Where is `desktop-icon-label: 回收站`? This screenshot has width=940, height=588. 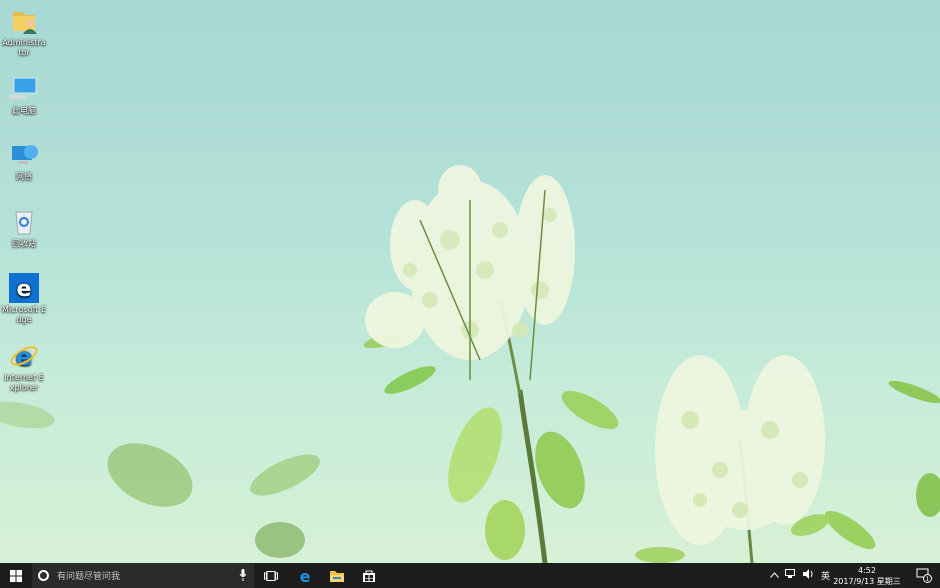 desktop-icon-label: 回收站 is located at coordinates (24, 243).